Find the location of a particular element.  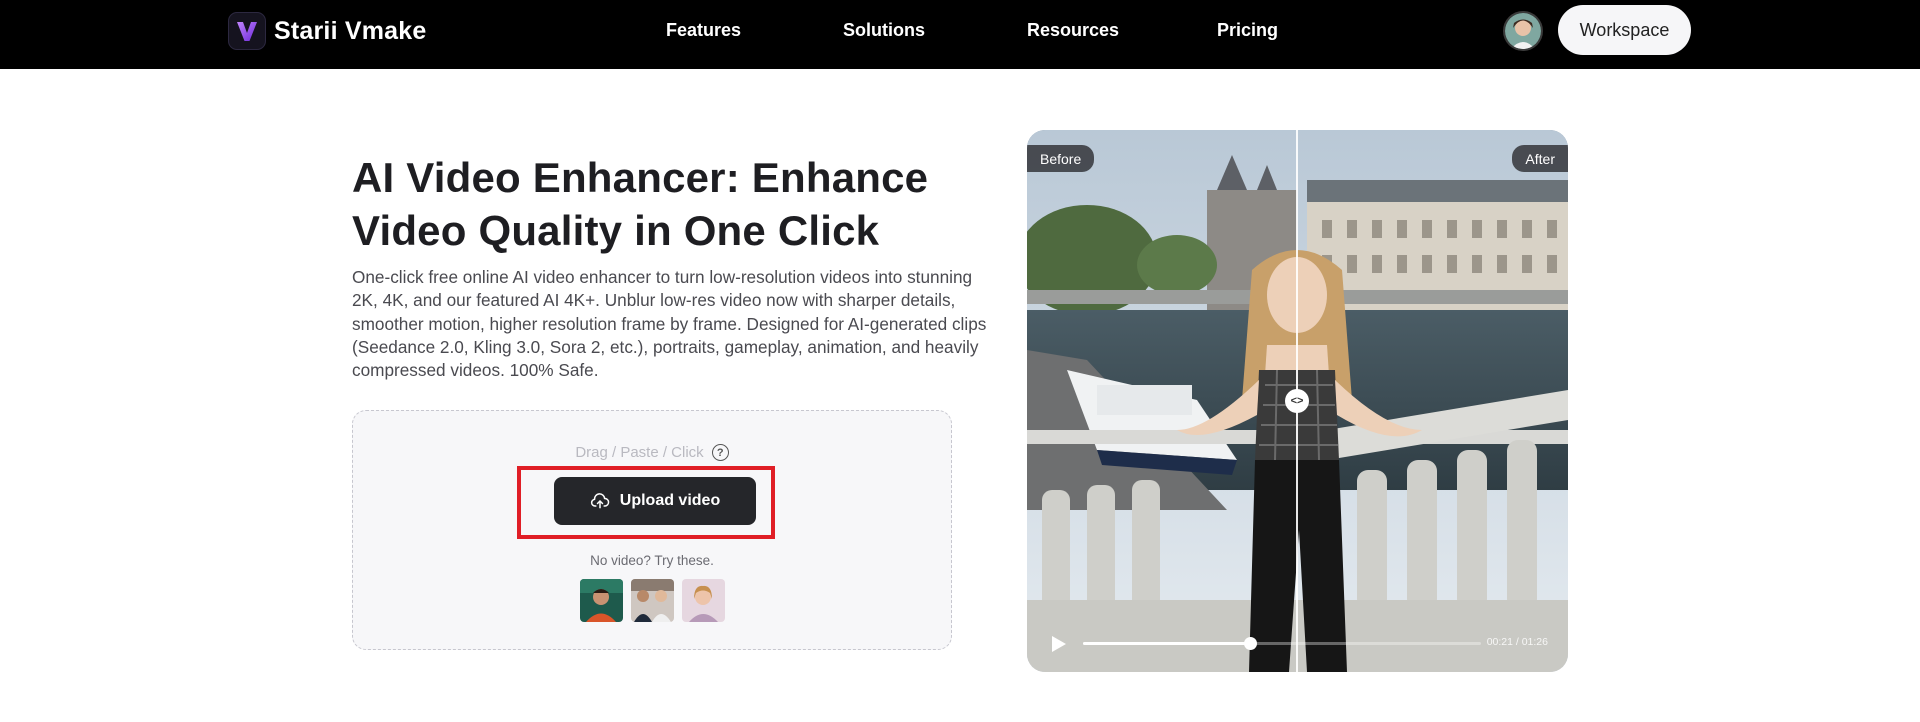

sample-videos is located at coordinates (652, 600).